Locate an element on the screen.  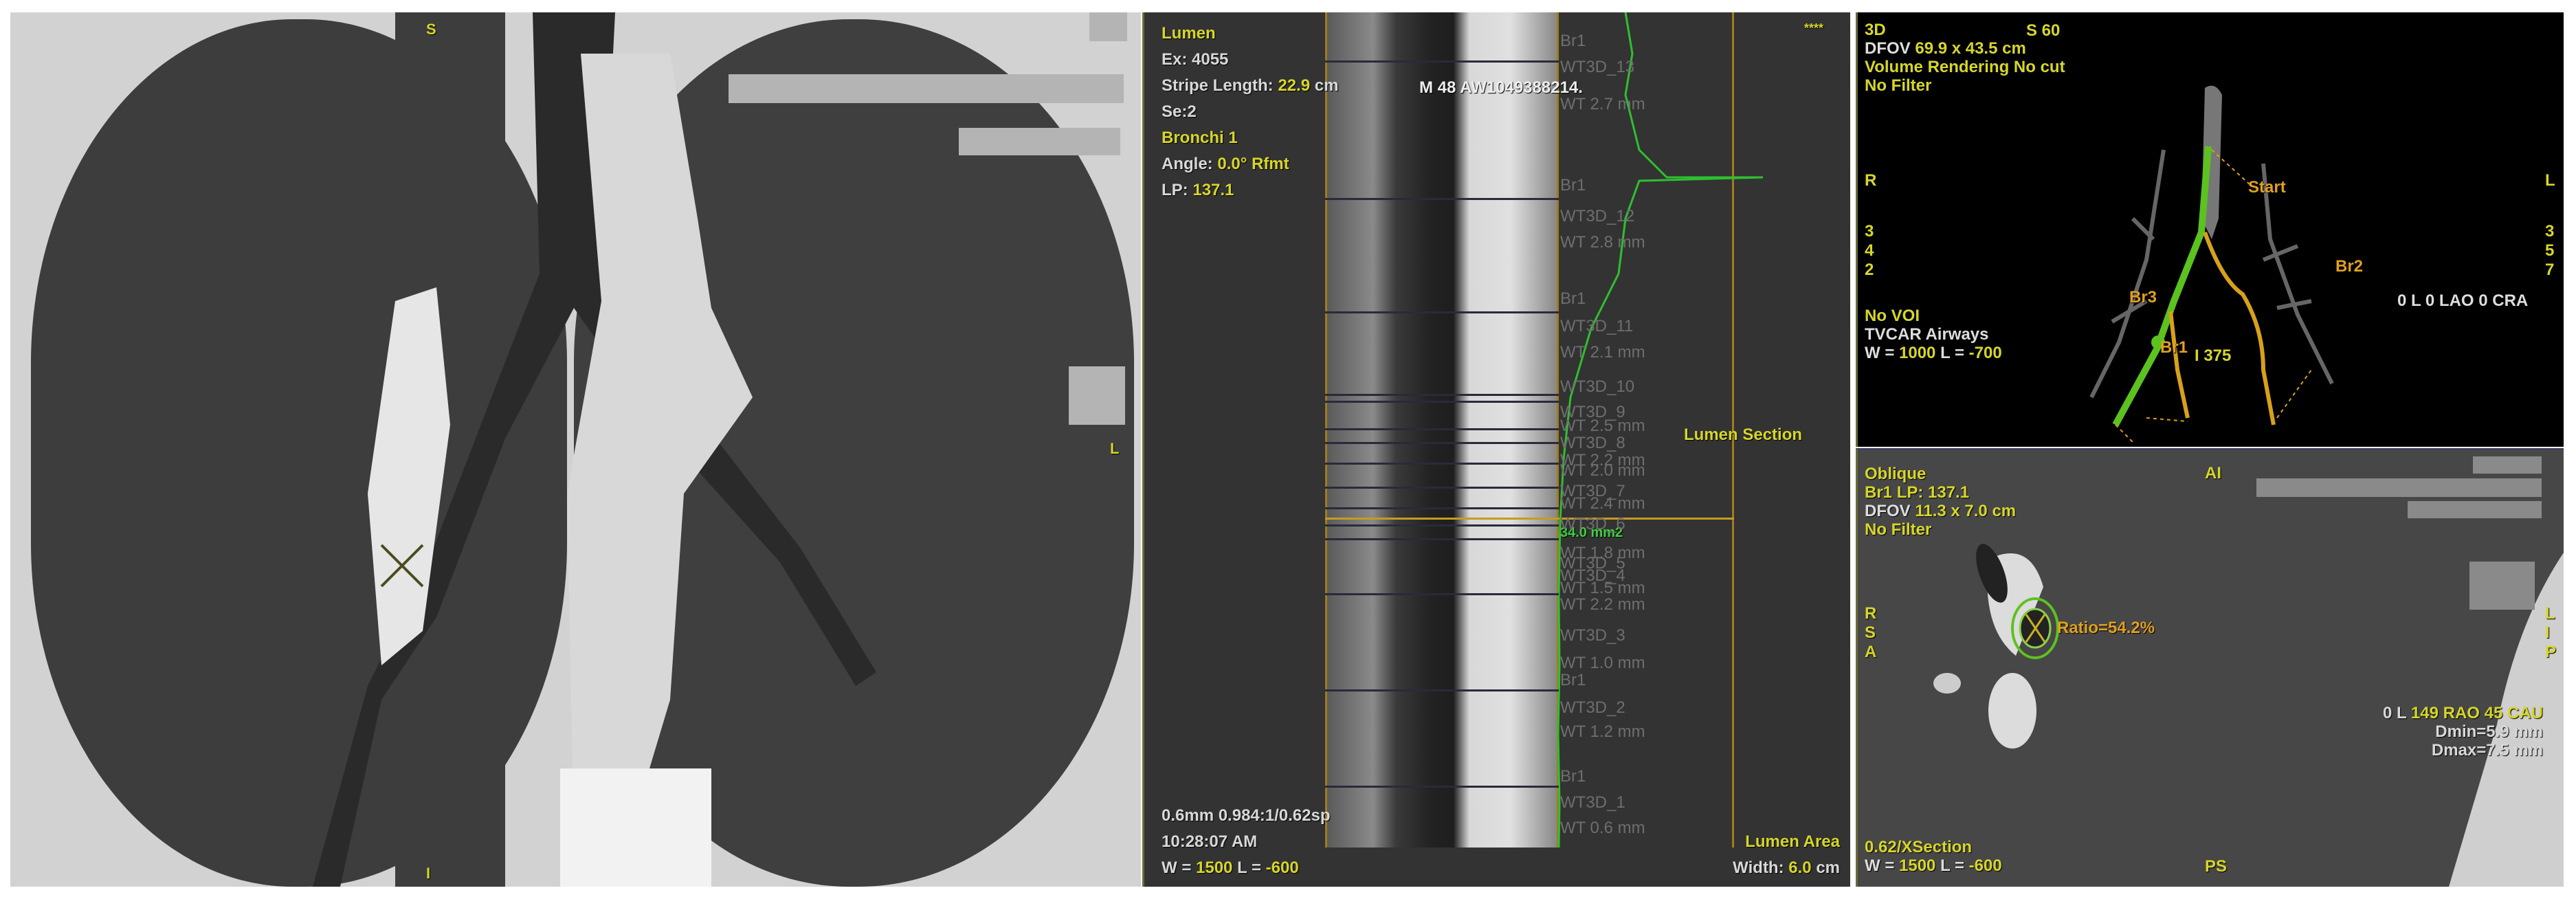
br3-label: Br3 is located at coordinates (2143, 297).